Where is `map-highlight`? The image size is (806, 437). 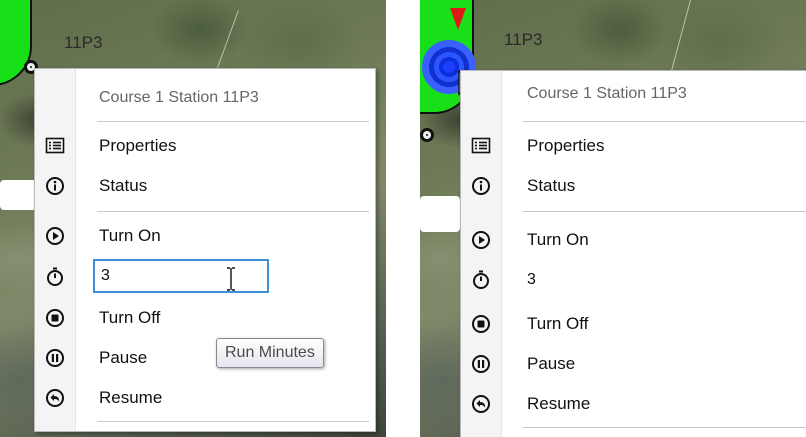
map-highlight is located at coordinates (440, 214).